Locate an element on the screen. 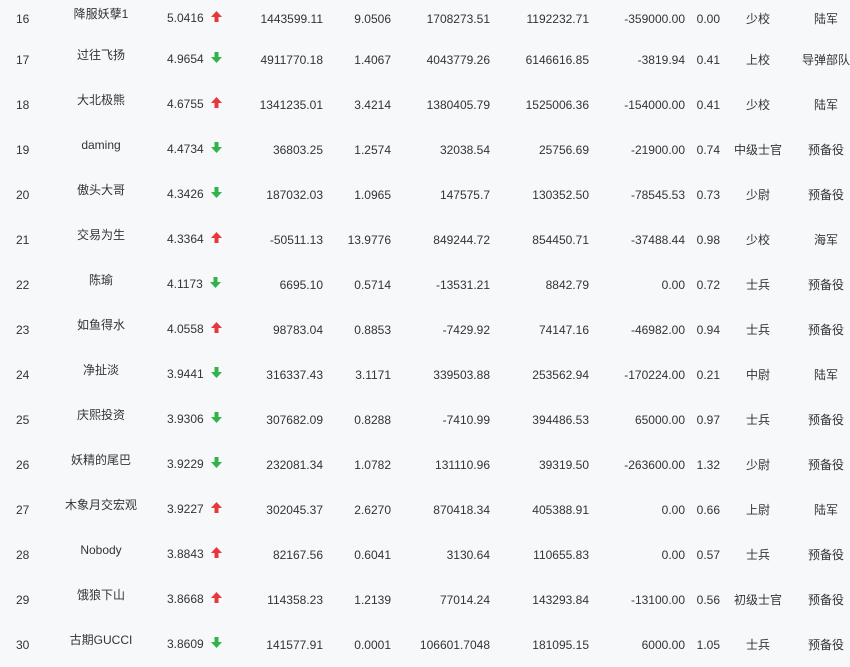 The width and height of the screenshot is (850, 667). value1-cell-text: -50511.13 is located at coordinates (296, 239).